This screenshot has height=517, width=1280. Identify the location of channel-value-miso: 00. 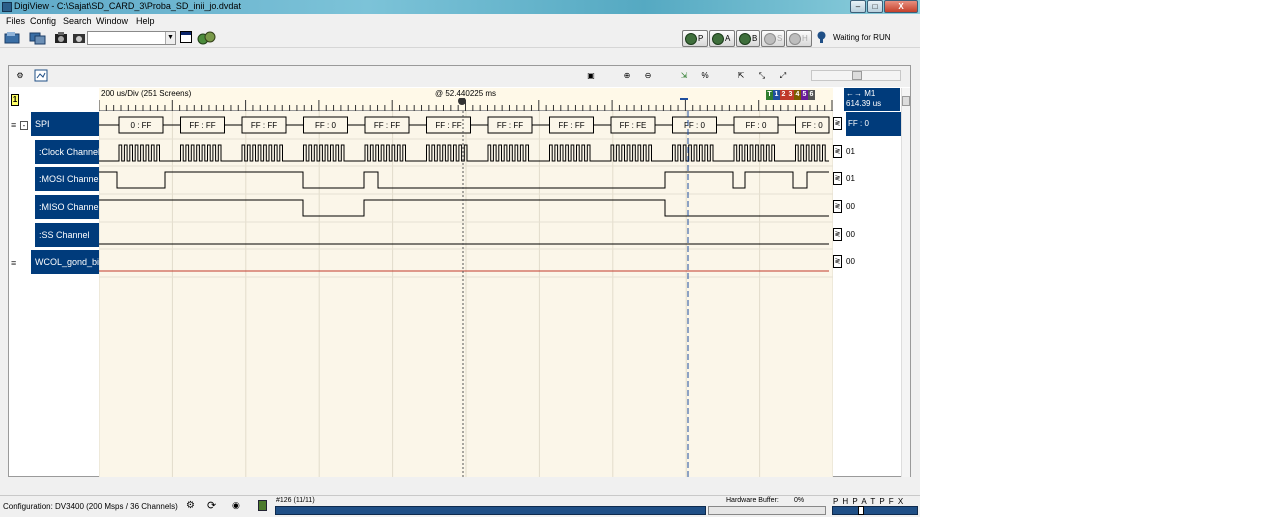
(850, 206).